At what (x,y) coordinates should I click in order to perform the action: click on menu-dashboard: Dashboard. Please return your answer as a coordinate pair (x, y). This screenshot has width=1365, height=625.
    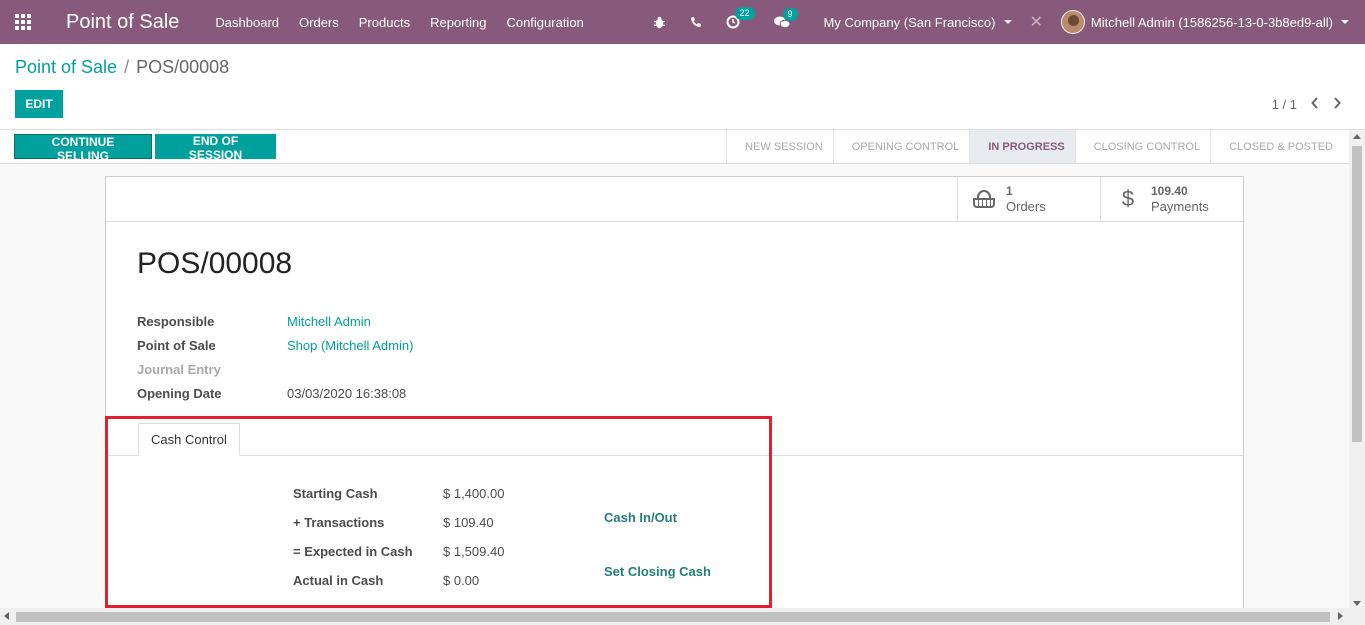
    Looking at the image, I should click on (247, 22).